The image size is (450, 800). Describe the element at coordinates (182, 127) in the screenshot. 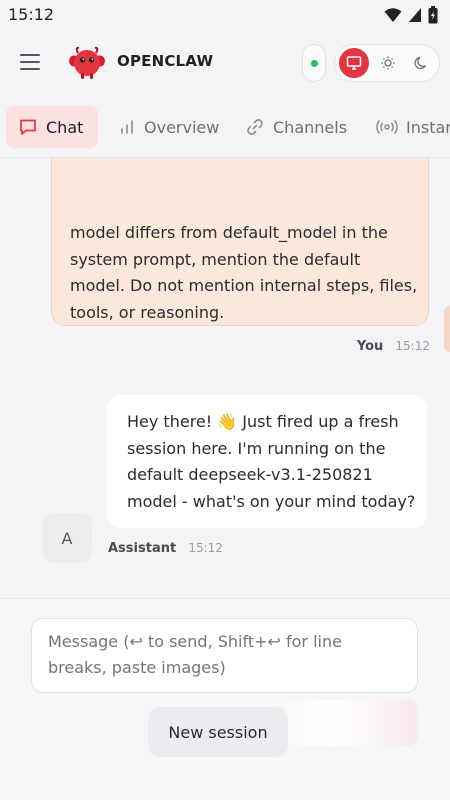

I see `tab-overview-label: Overview` at that location.